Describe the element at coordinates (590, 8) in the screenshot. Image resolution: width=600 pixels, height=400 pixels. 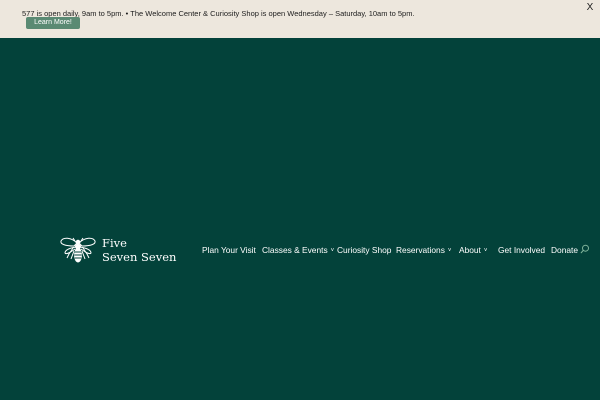
I see `close-banner-button: X` at that location.